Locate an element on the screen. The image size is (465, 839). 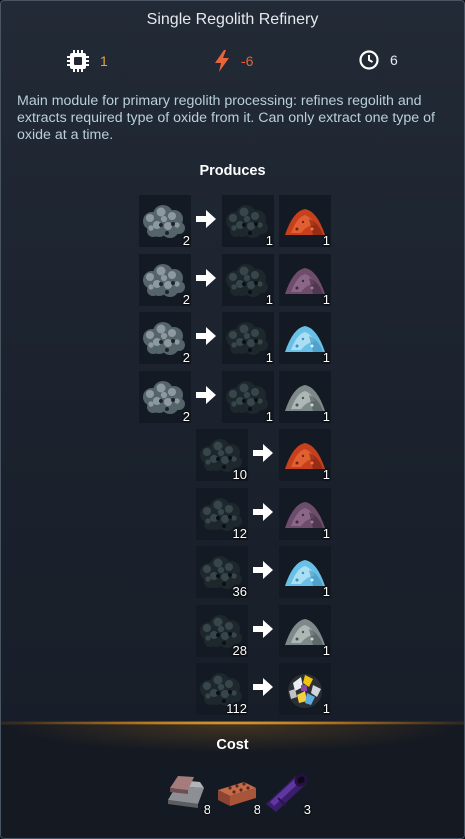
item-count: 3 is located at coordinates (307, 809).